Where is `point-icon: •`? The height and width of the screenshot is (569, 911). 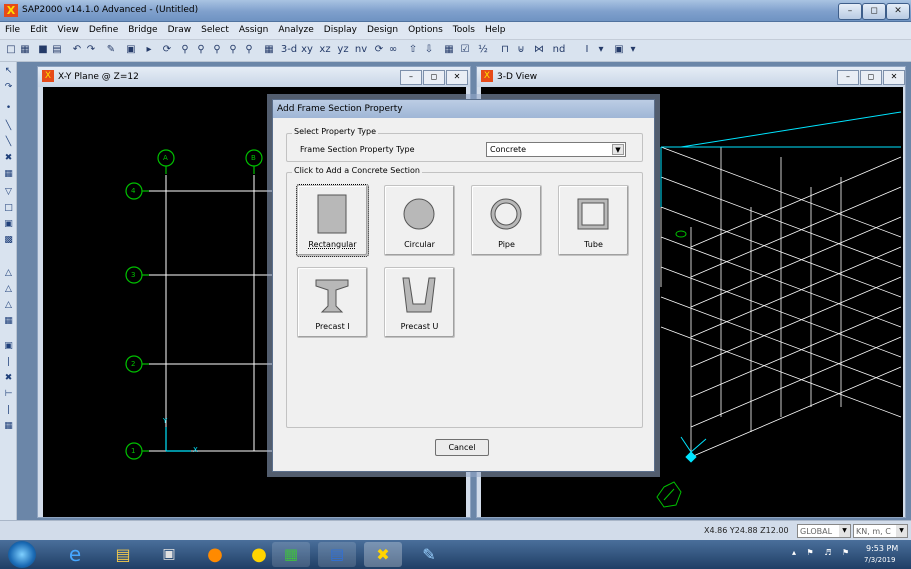 point-icon: • is located at coordinates (8, 108).